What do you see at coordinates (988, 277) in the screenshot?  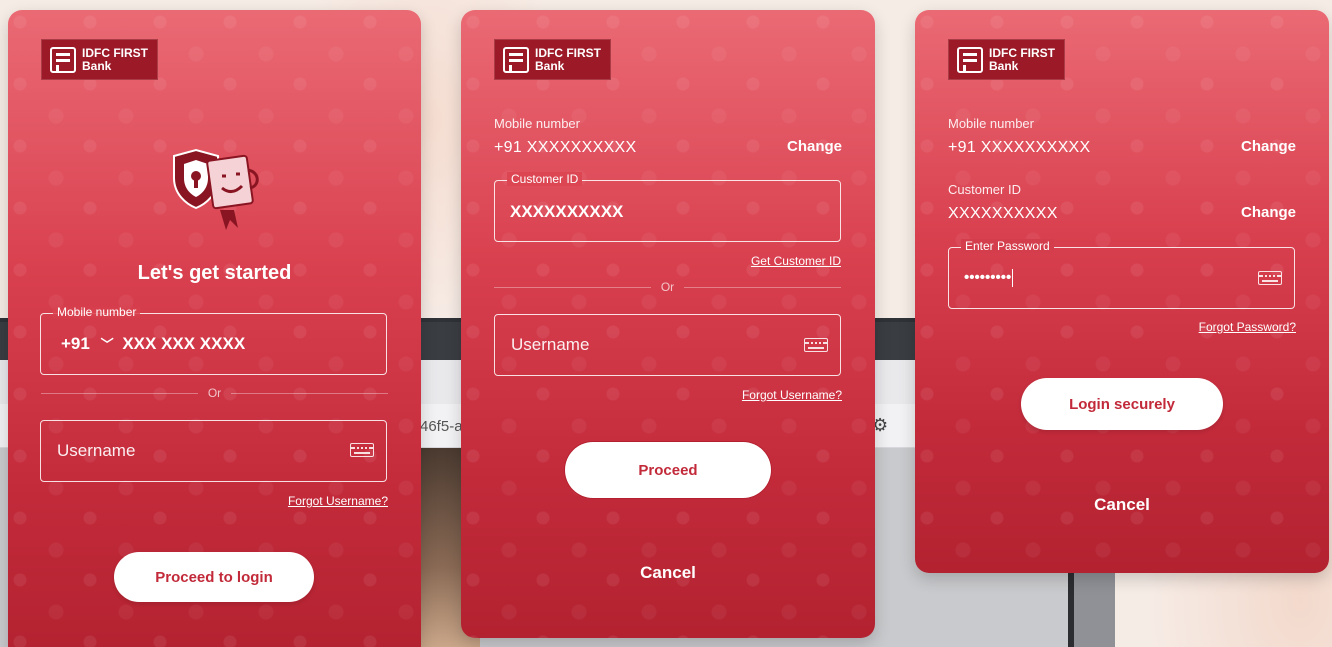 I see `password-value: •••••••••` at bounding box center [988, 277].